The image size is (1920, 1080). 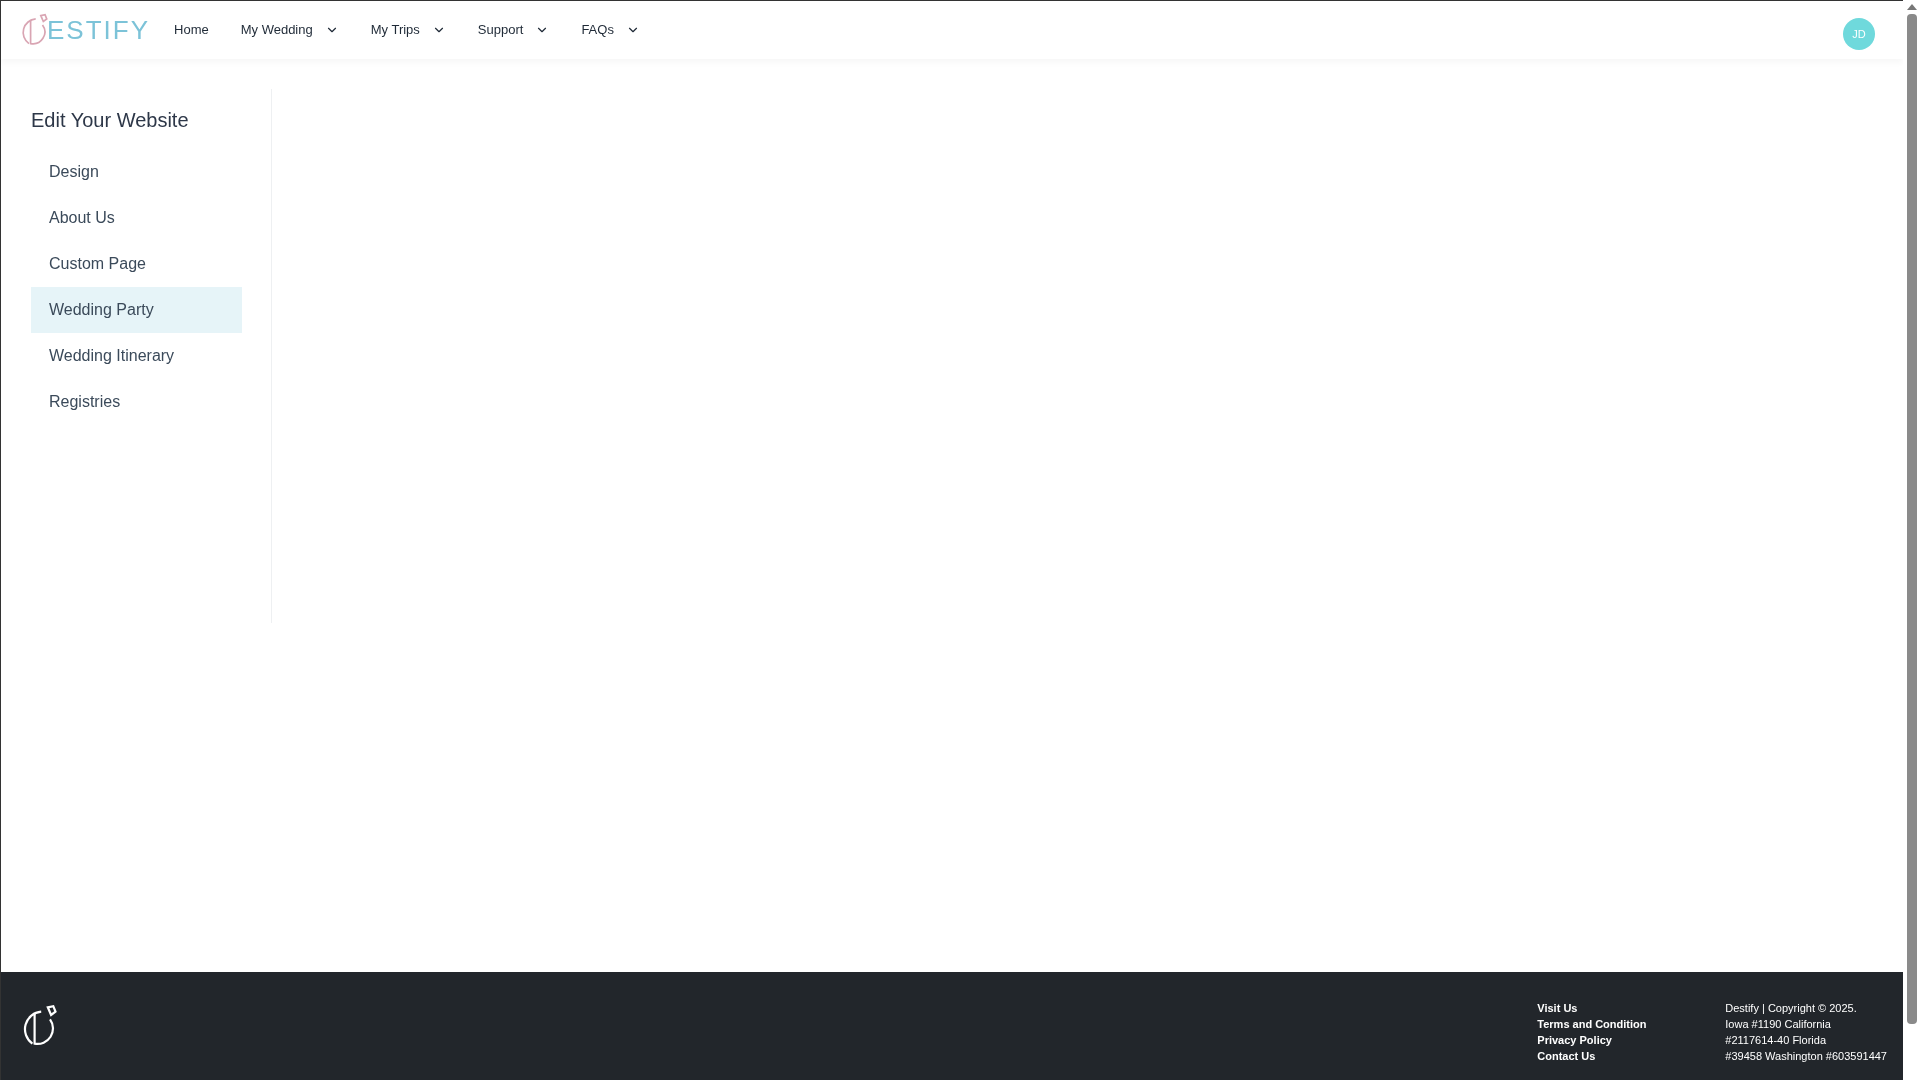 I want to click on footer-text: #39458 Washington #603591447, so click(x=1806, y=1056).